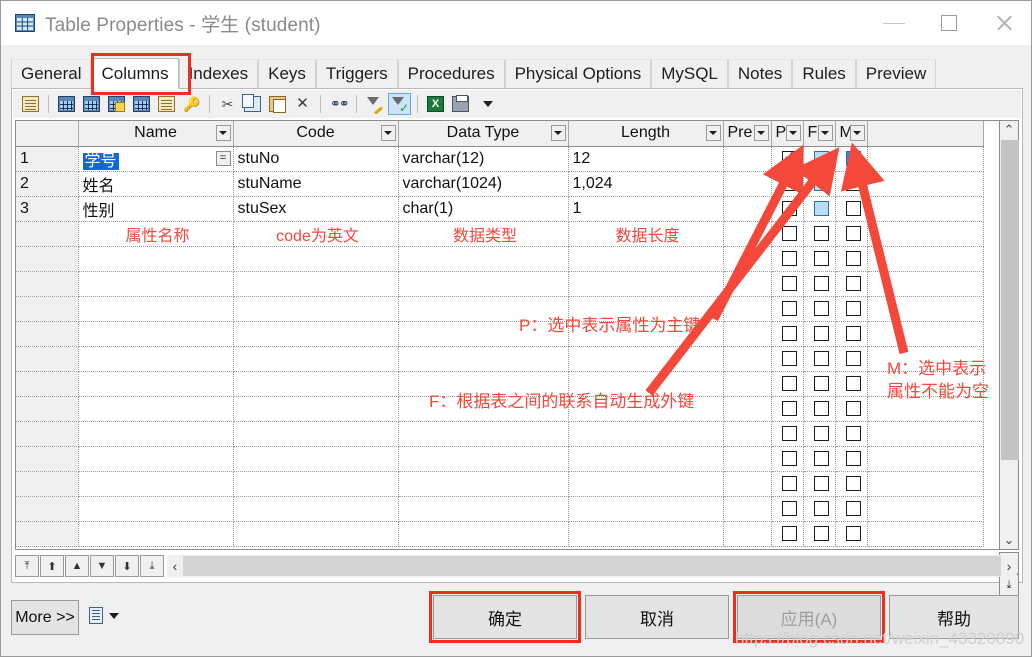 This screenshot has width=1032, height=657. What do you see at coordinates (388, 133) in the screenshot?
I see `header-code-dropdown` at bounding box center [388, 133].